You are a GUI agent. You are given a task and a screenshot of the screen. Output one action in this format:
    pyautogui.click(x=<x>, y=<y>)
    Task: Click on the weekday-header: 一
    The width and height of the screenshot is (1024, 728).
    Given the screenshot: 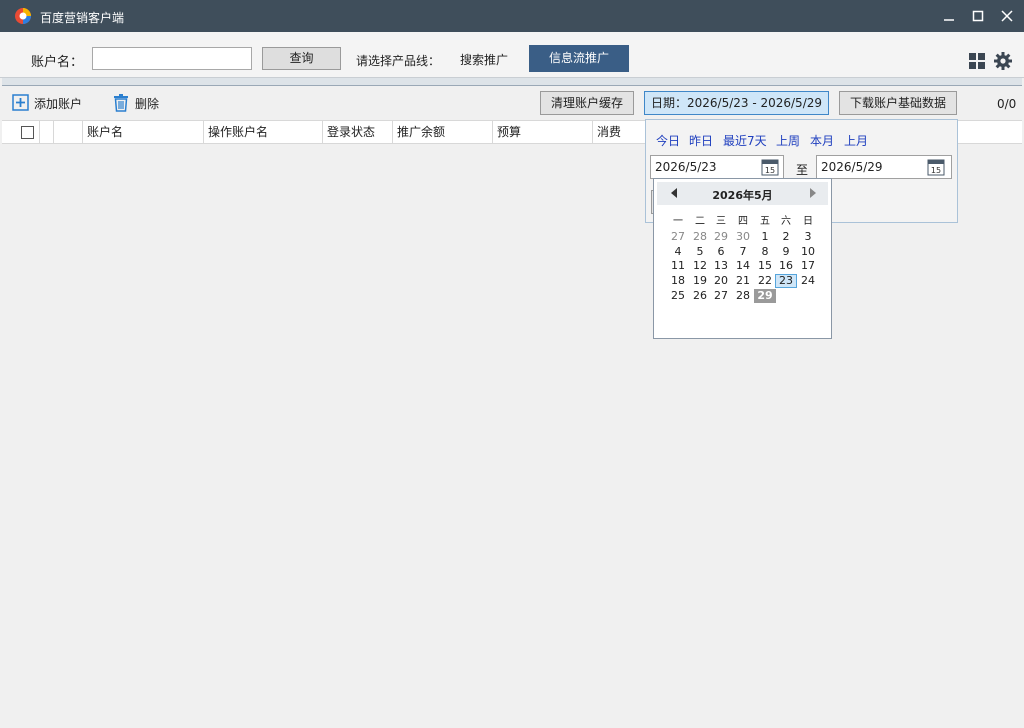 What is the action you would take?
    pyautogui.click(x=678, y=221)
    